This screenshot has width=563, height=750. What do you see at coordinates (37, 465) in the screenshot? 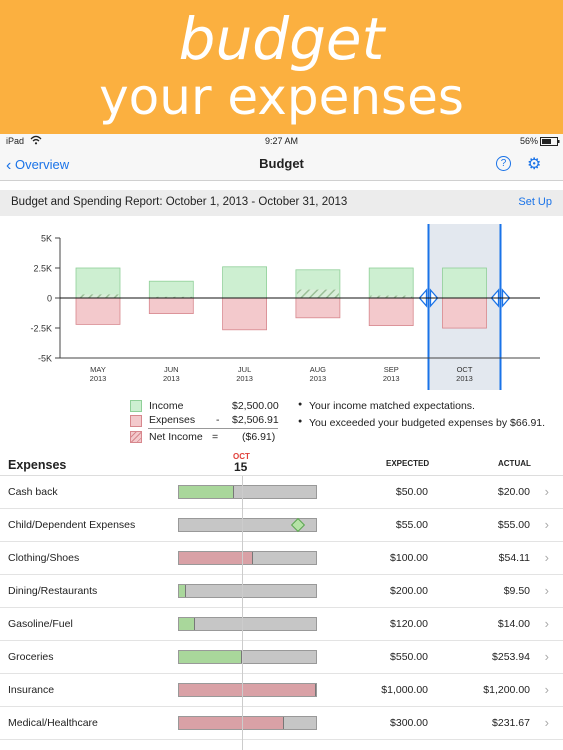
I see `expenses-title: Expenses` at bounding box center [37, 465].